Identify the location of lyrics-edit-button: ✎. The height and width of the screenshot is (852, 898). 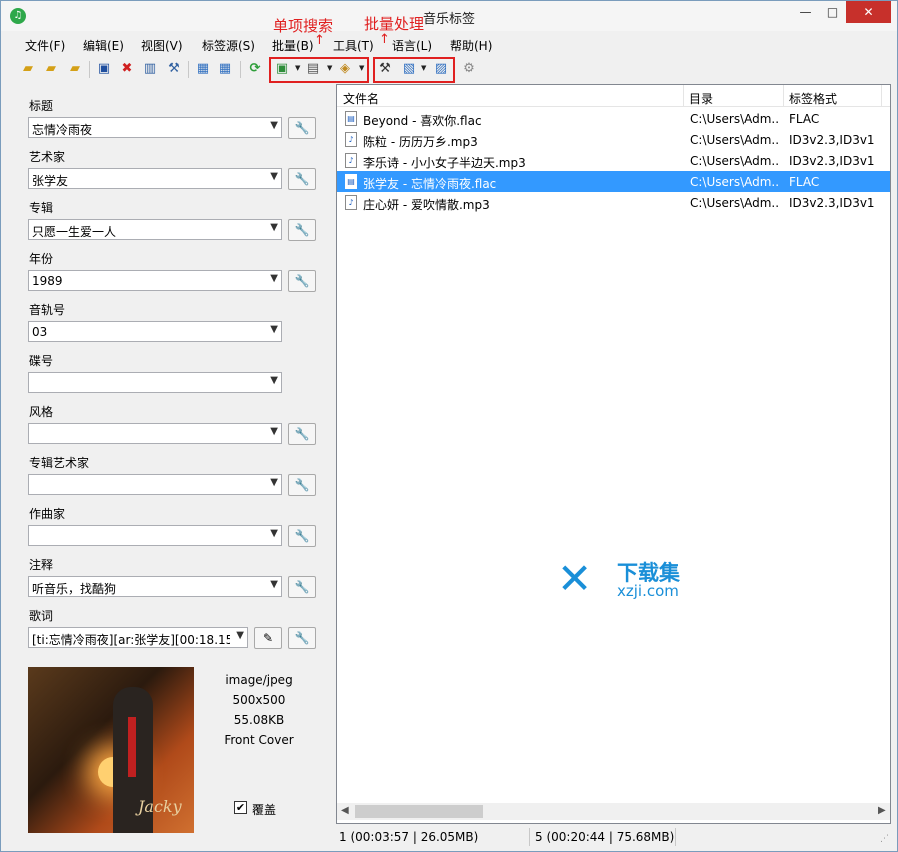
(268, 638).